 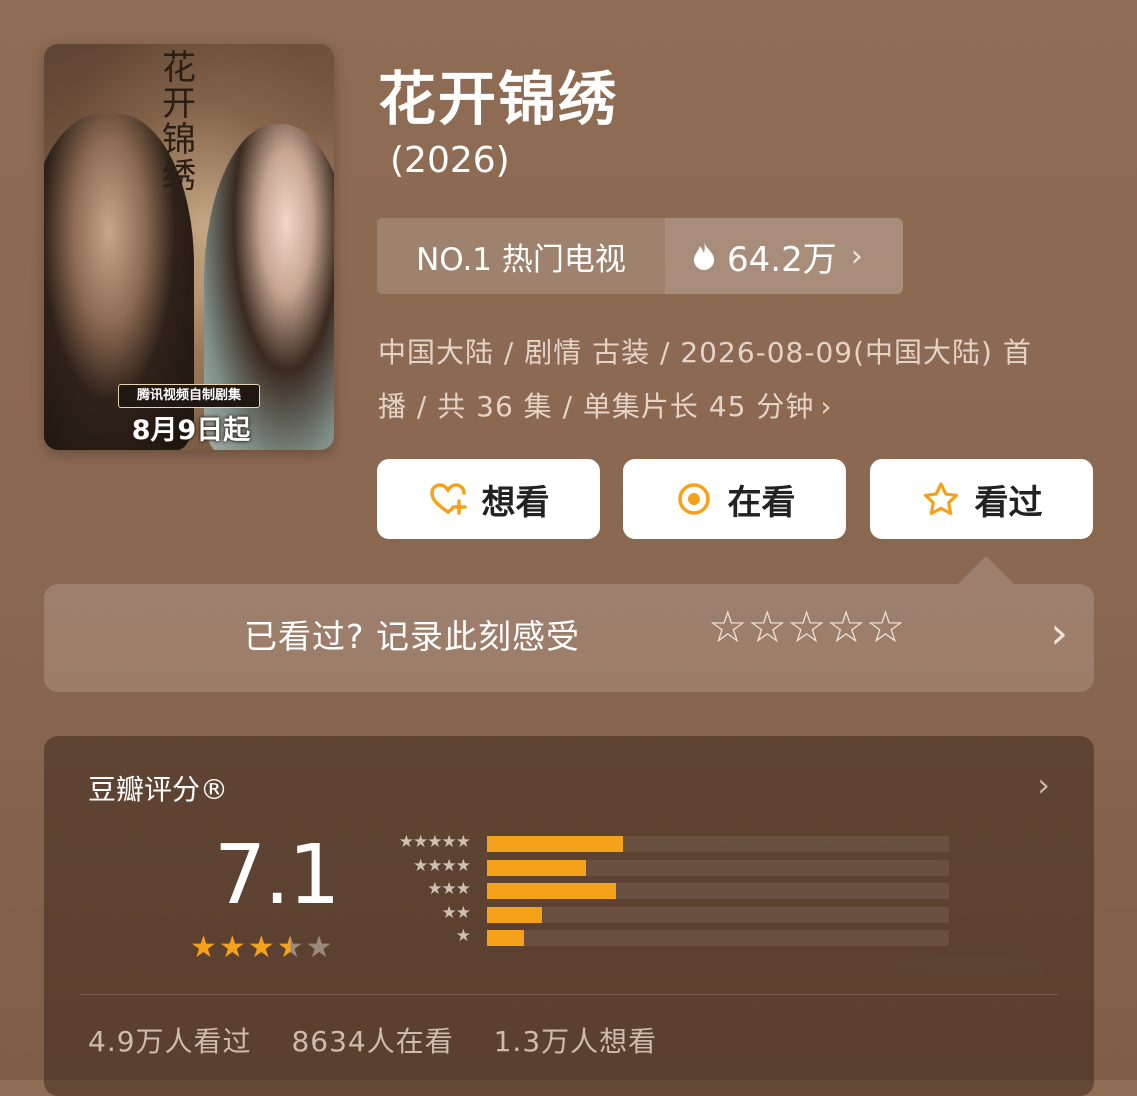 What do you see at coordinates (605, 406) in the screenshot?
I see `meta-line-2: 播 / 共 36 集 / 单集片长 45 分钟 ›` at bounding box center [605, 406].